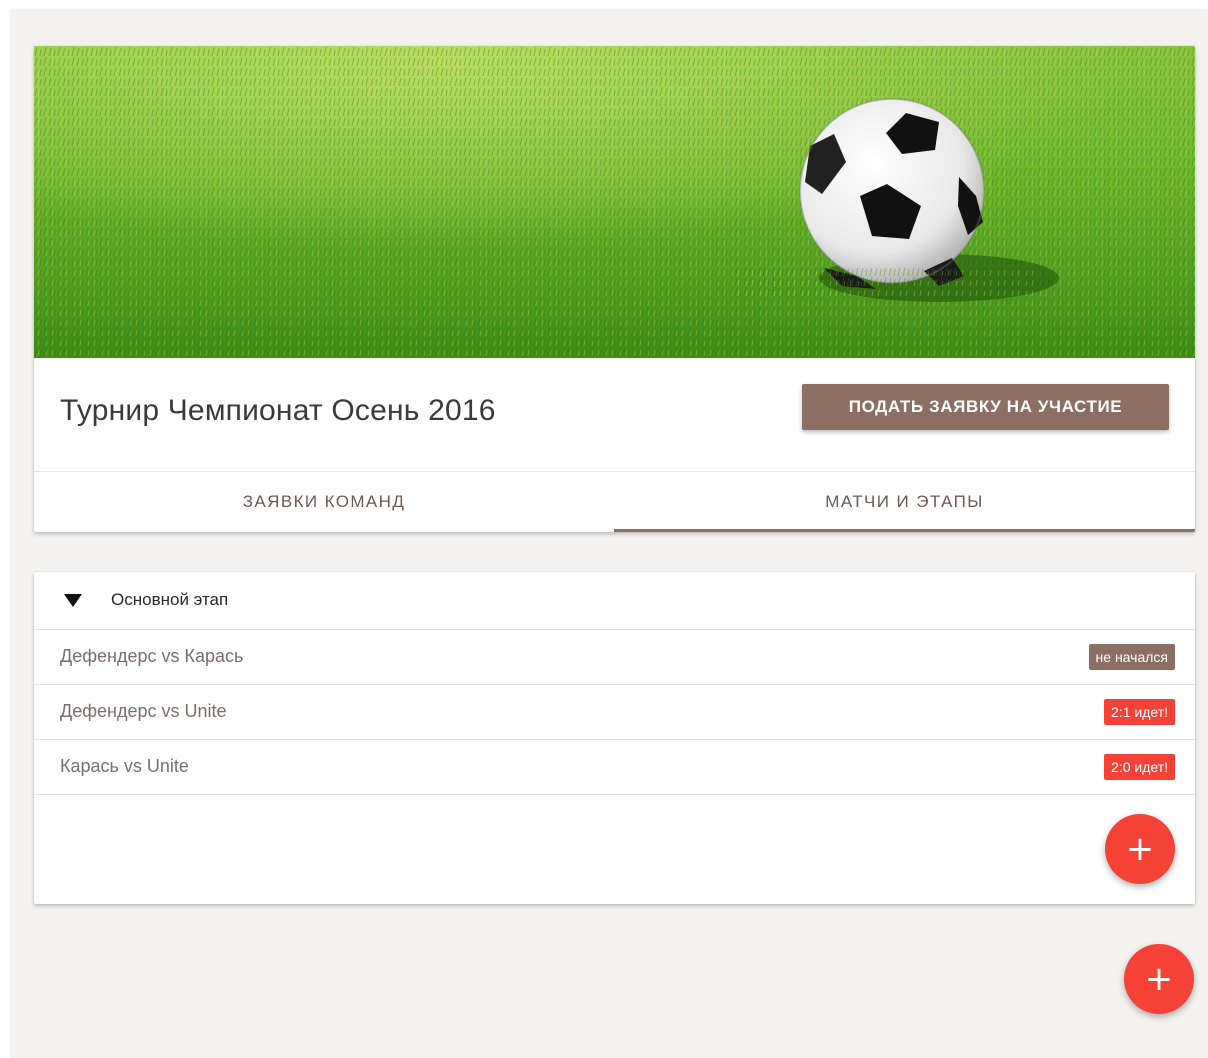 The image size is (1208, 1058). Describe the element at coordinates (985, 407) in the screenshot. I see `apply-button: ПОДАТЬ ЗАЯВКУ НА УЧАСТИЕ` at that location.